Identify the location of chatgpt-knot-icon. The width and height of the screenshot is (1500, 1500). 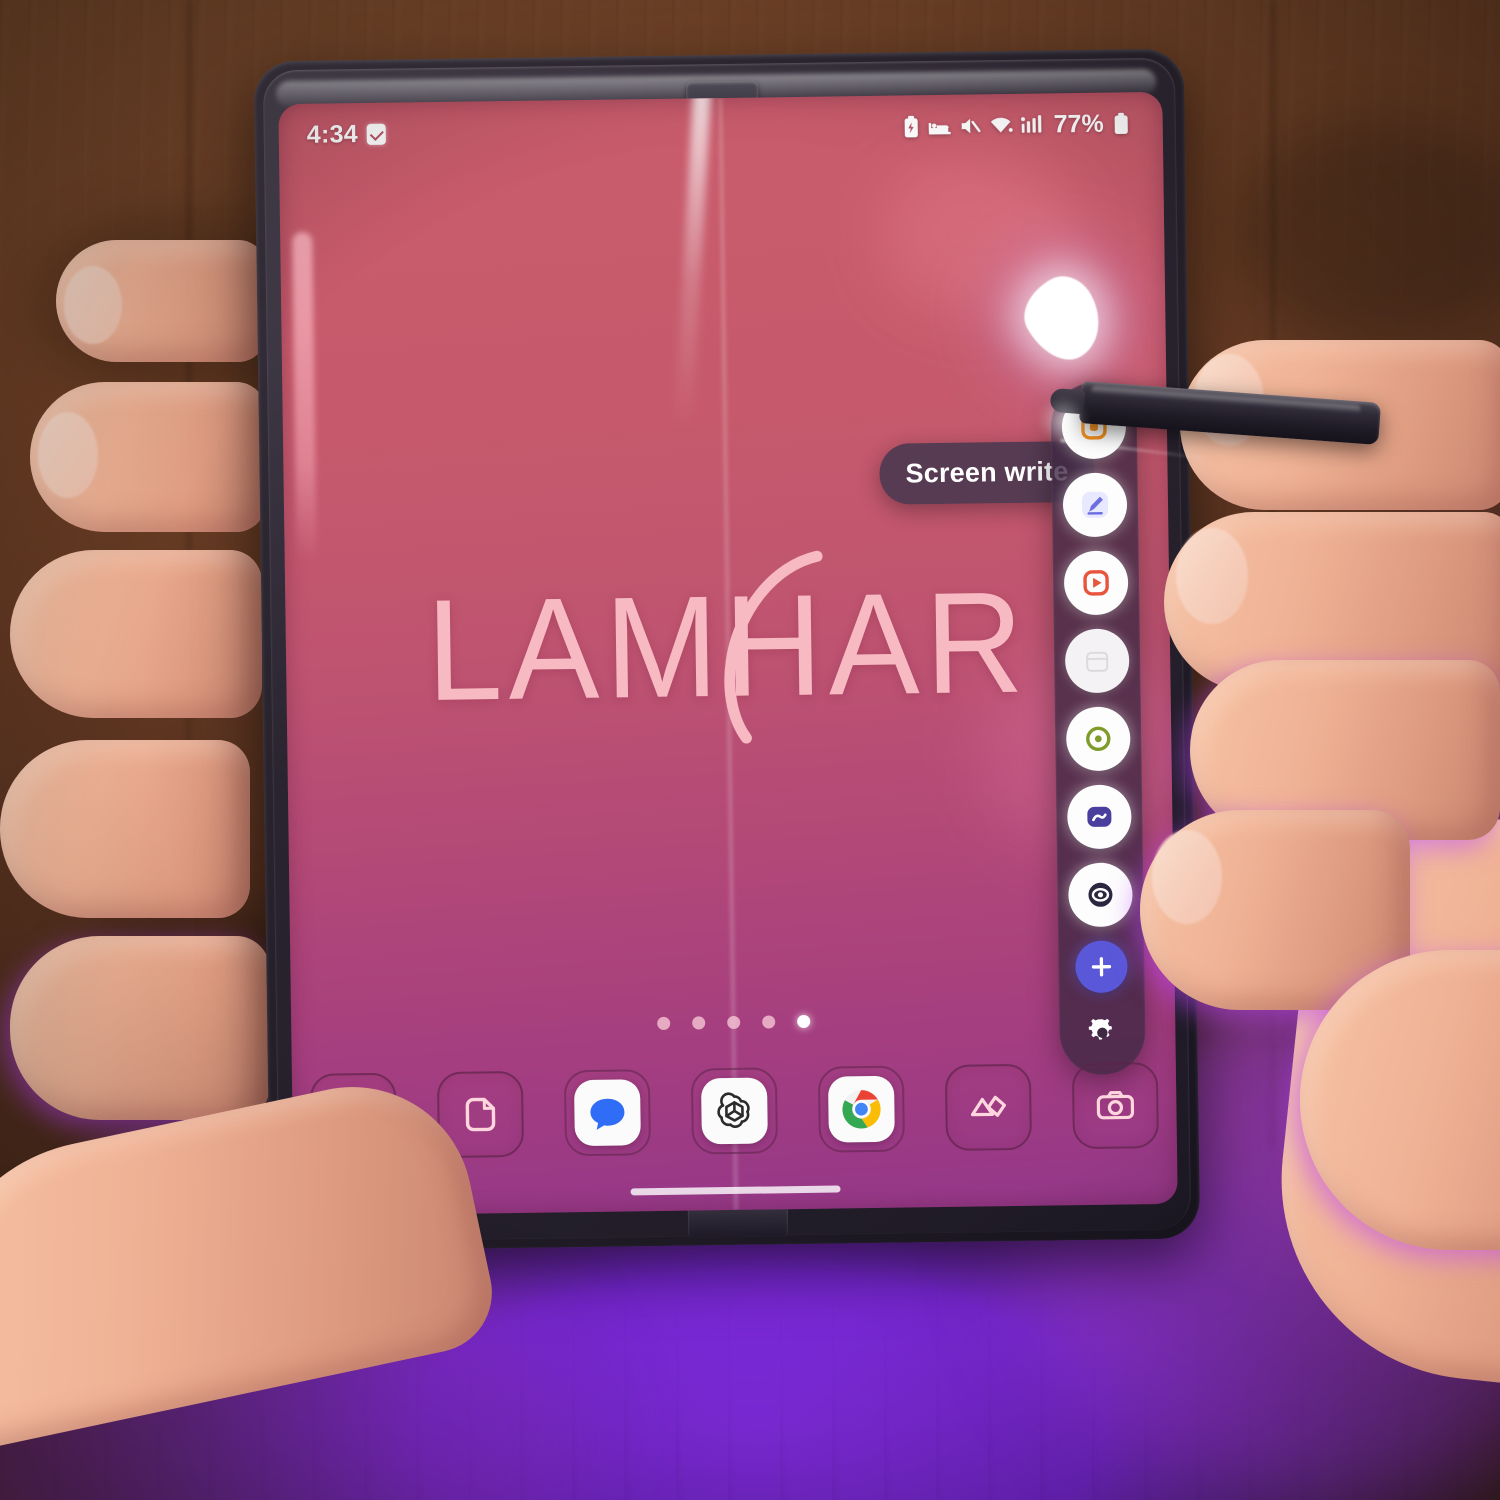
(733, 1110).